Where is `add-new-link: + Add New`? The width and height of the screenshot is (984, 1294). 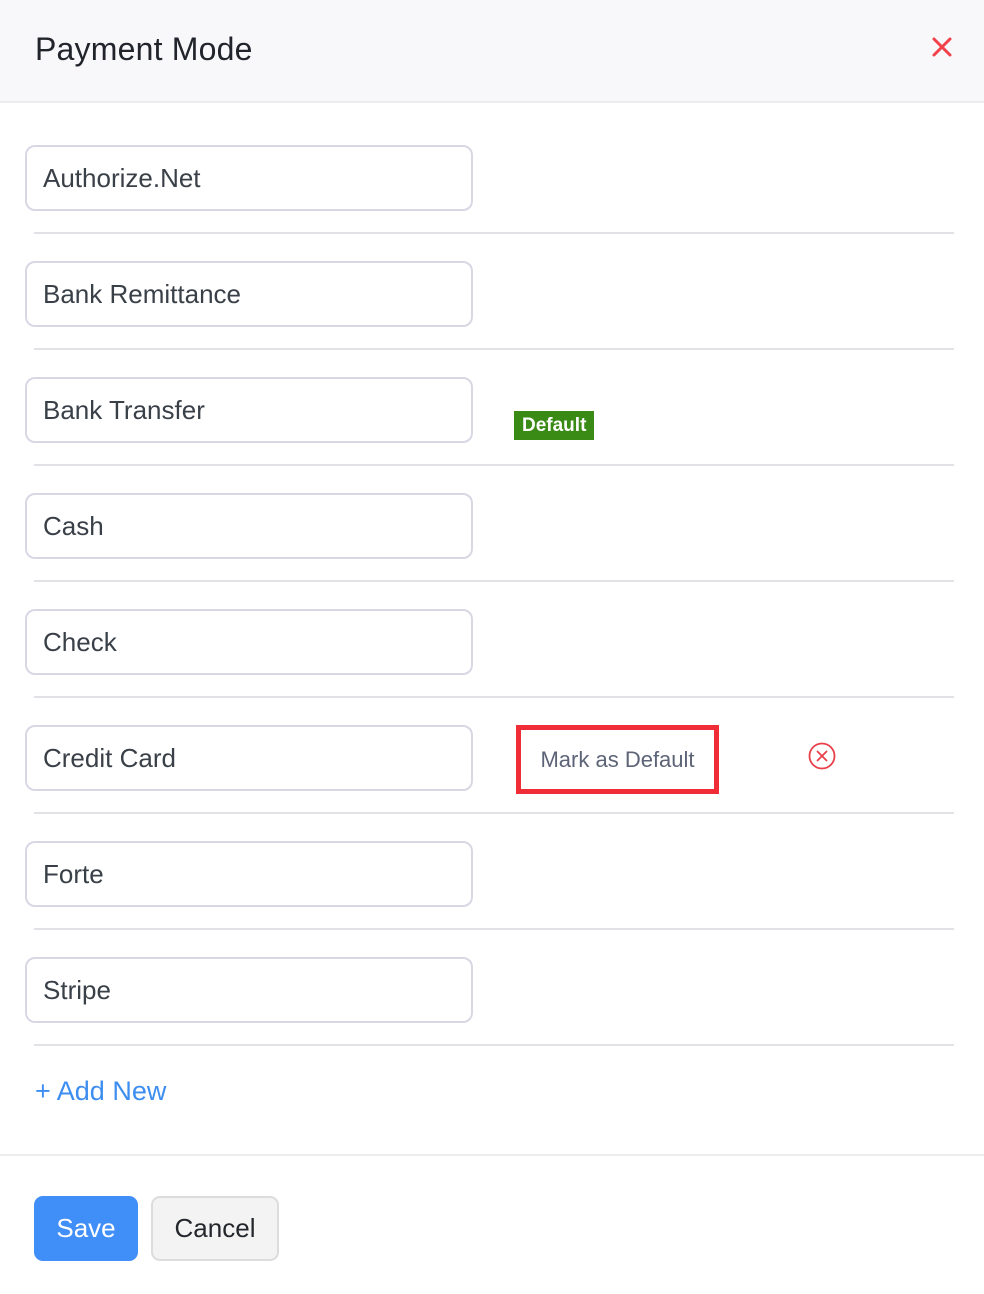
add-new-link: + Add New is located at coordinates (100, 1091).